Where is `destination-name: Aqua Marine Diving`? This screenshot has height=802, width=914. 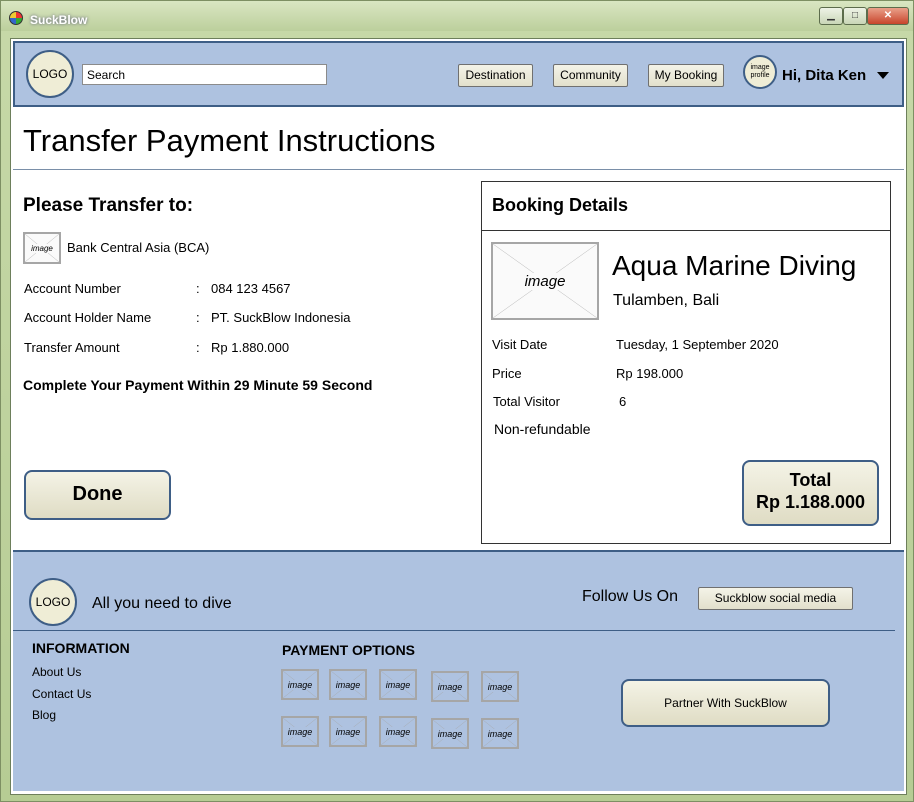 destination-name: Aqua Marine Diving is located at coordinates (734, 265).